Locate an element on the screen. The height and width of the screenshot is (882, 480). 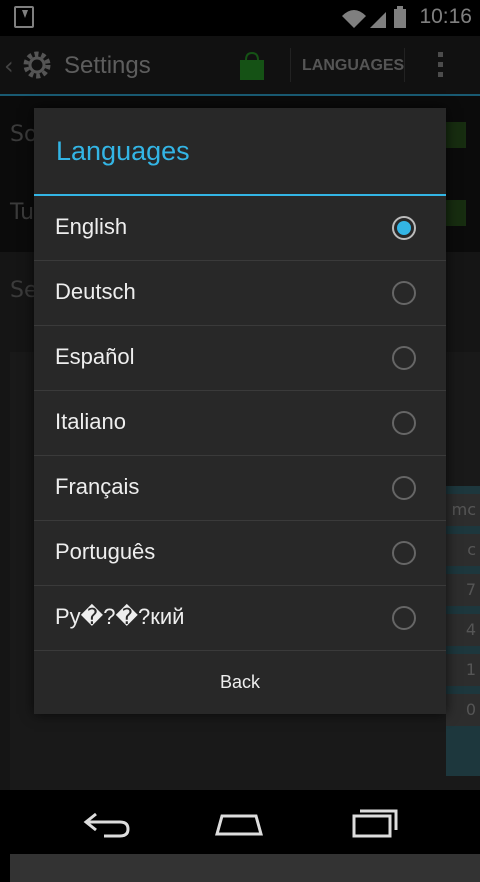
recent-apps-icon is located at coordinates (375, 823).